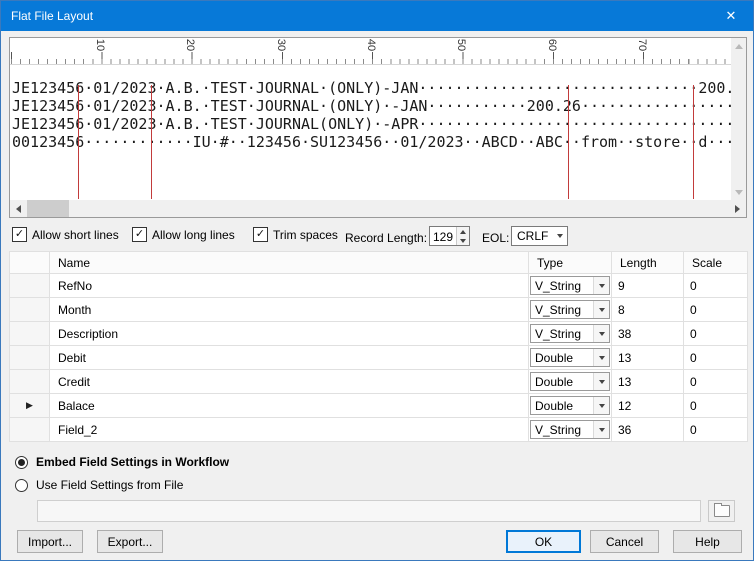  I want to click on scroll-left-button, so click(18, 208).